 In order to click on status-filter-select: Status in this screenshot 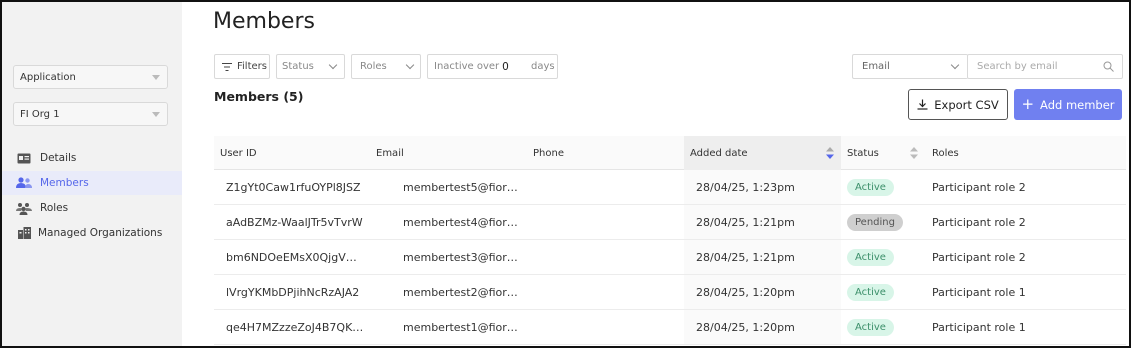, I will do `click(310, 66)`.